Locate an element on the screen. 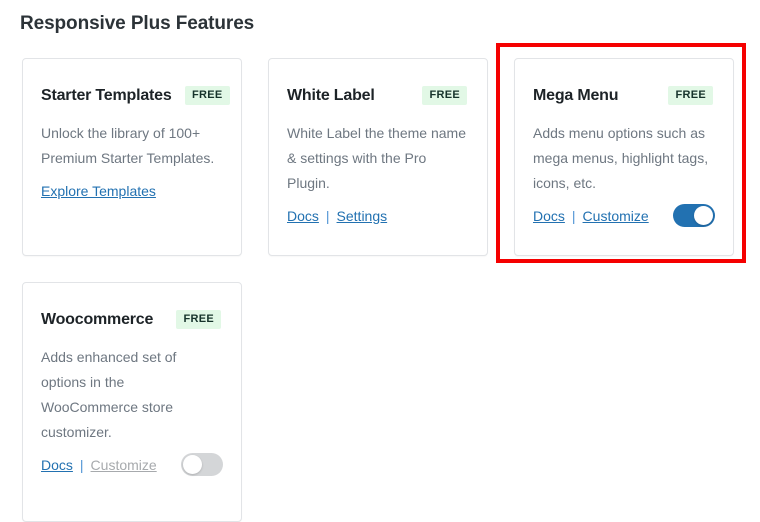  card-title: Mega Menu is located at coordinates (576, 95).